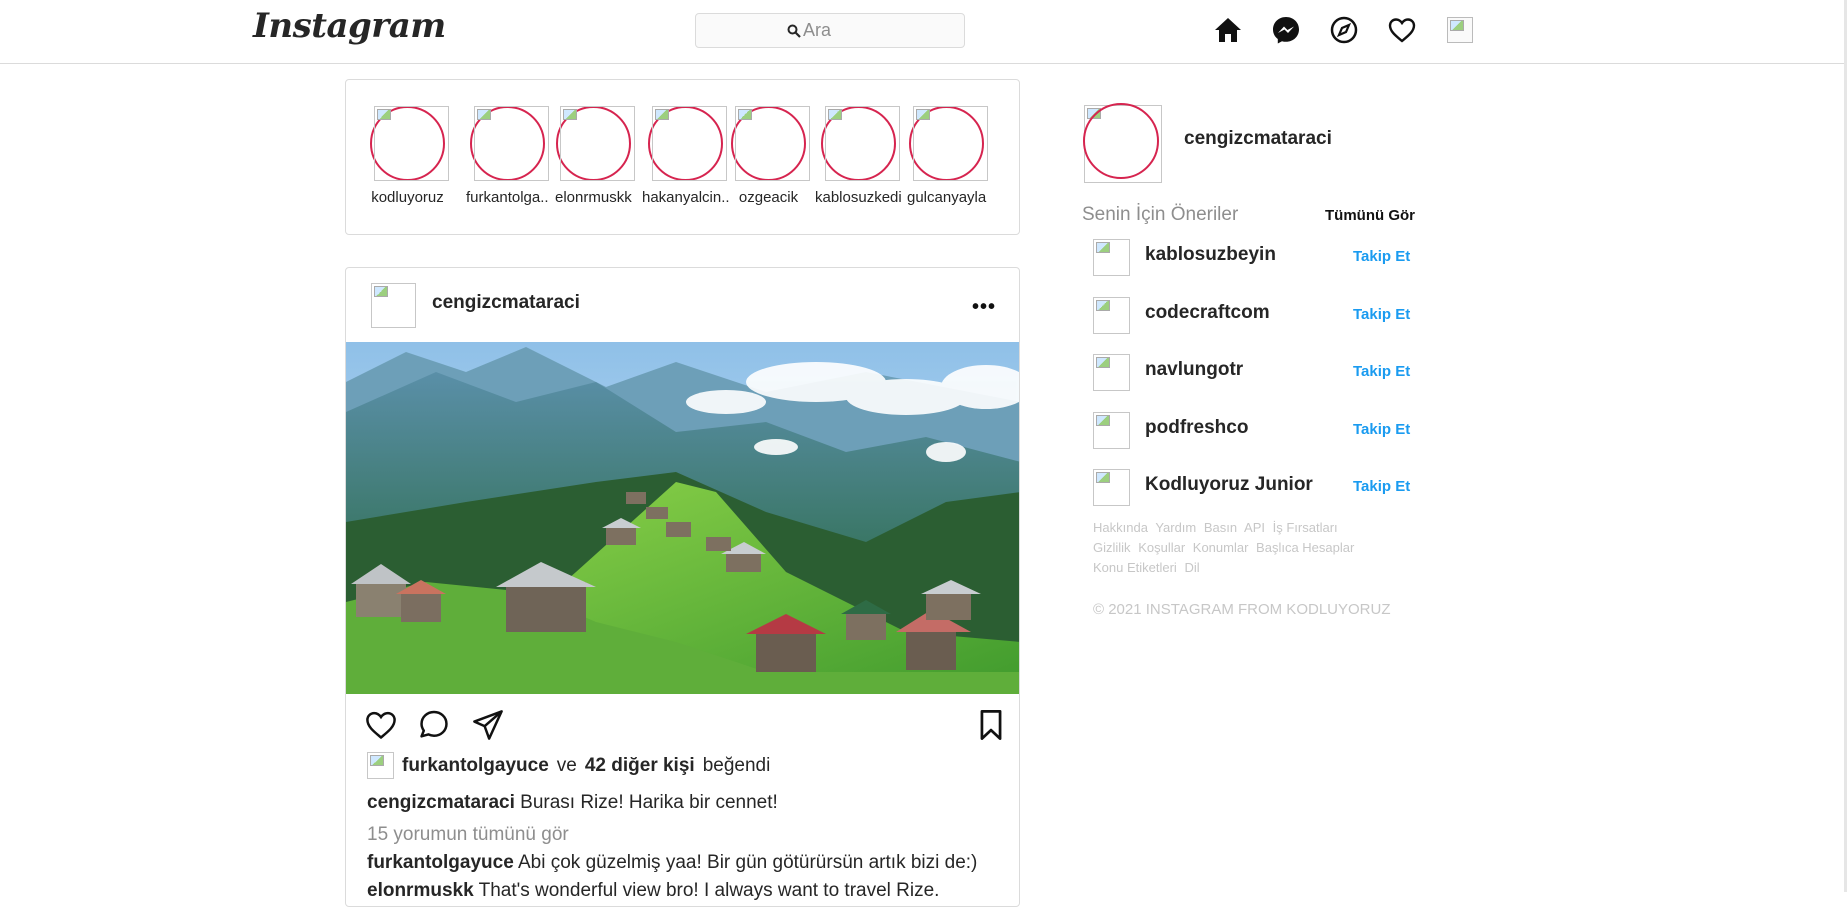 This screenshot has height=907, width=1847. I want to click on post-photo, so click(682, 518).